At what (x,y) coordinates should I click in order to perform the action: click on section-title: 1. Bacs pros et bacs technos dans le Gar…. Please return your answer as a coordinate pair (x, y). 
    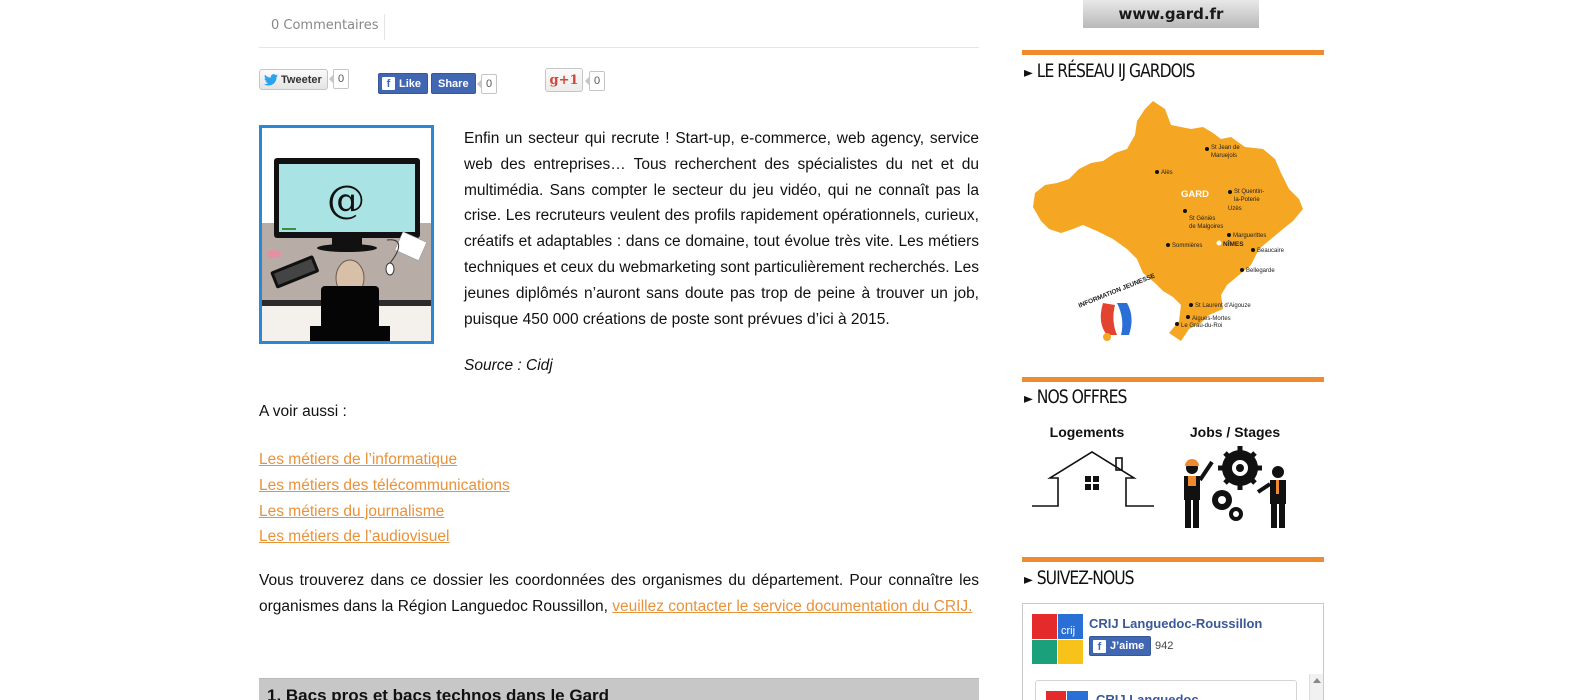
    Looking at the image, I should click on (438, 693).